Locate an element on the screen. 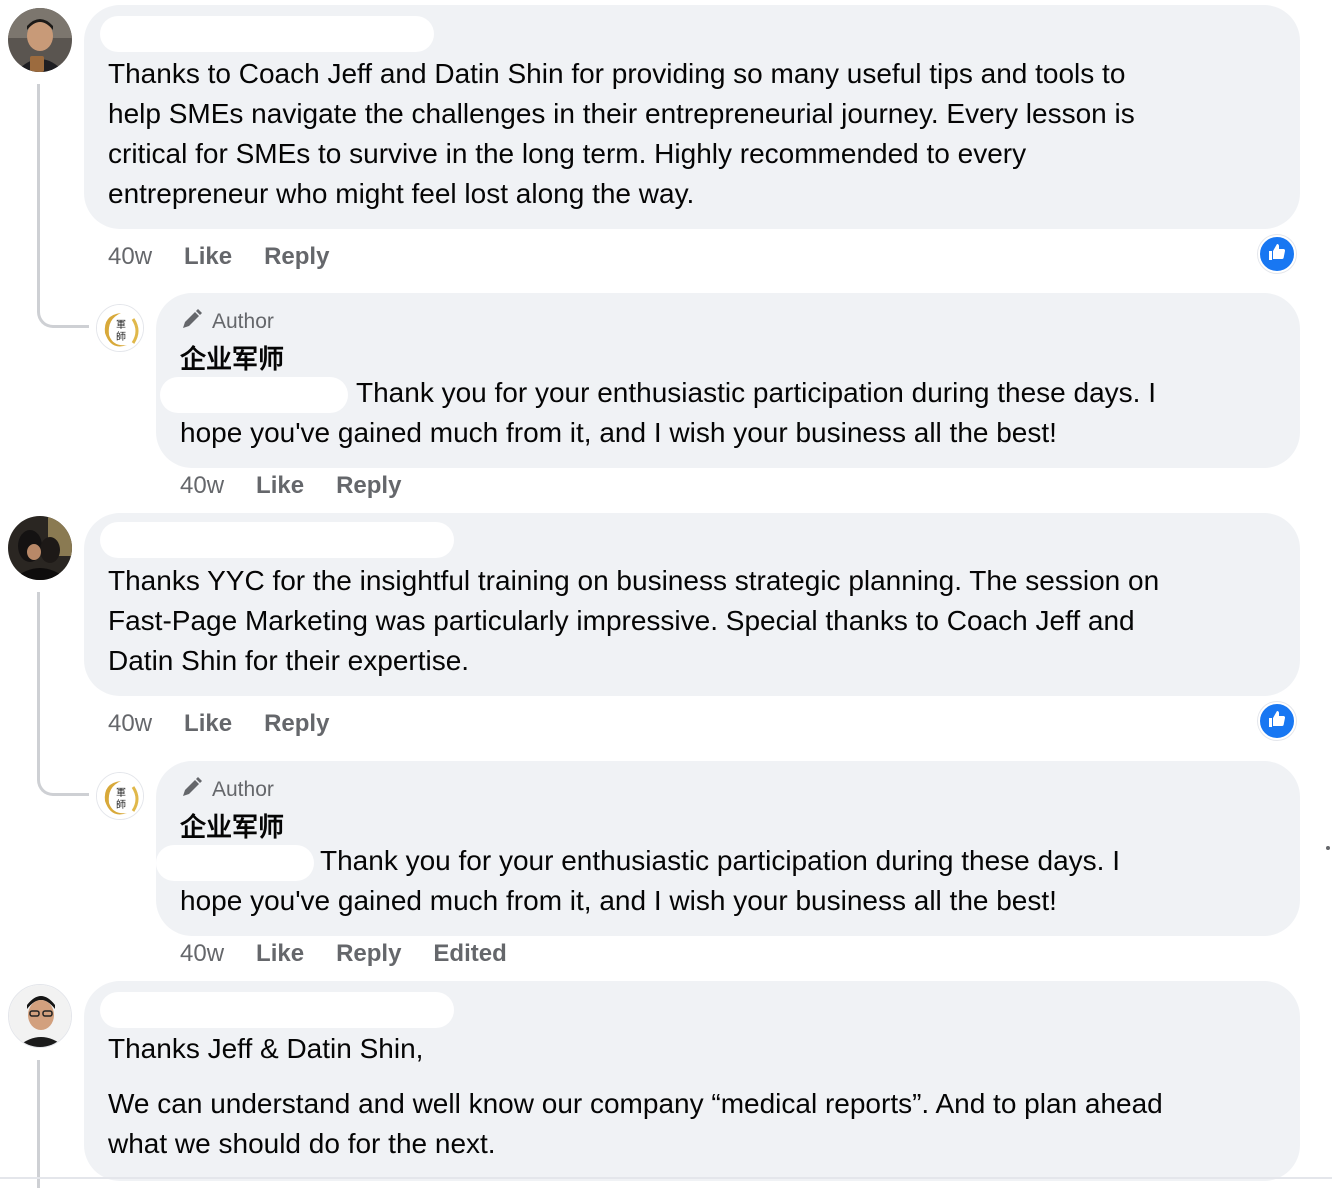 This screenshot has height=1188, width=1332. reply-actions: 40w Like Reply Edited is located at coordinates (343, 954).